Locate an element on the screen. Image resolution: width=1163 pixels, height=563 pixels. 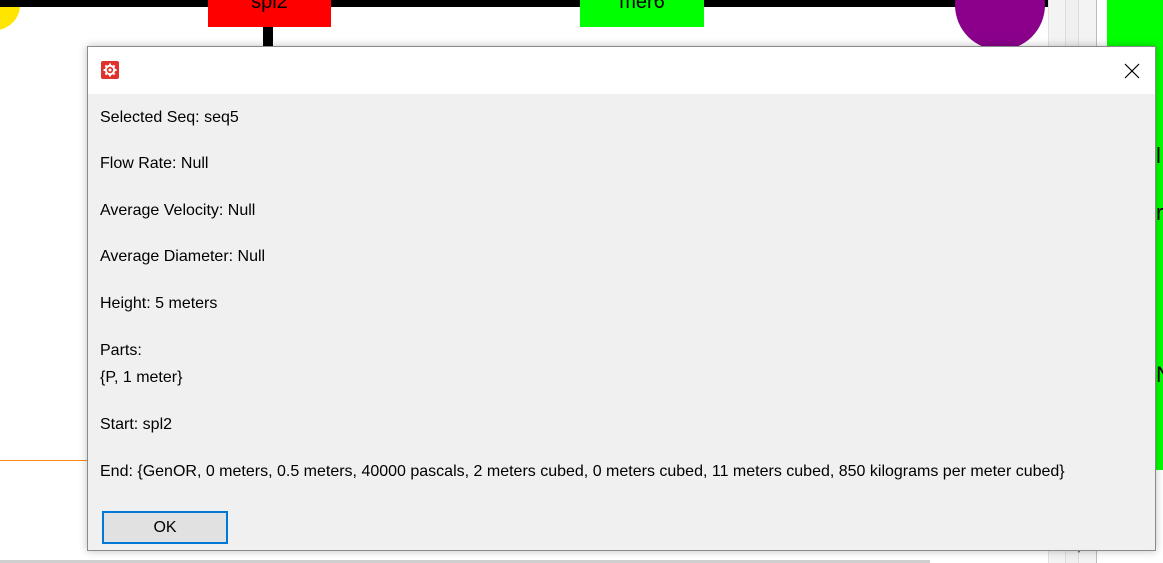
connection-line is located at coordinates (524, 3).